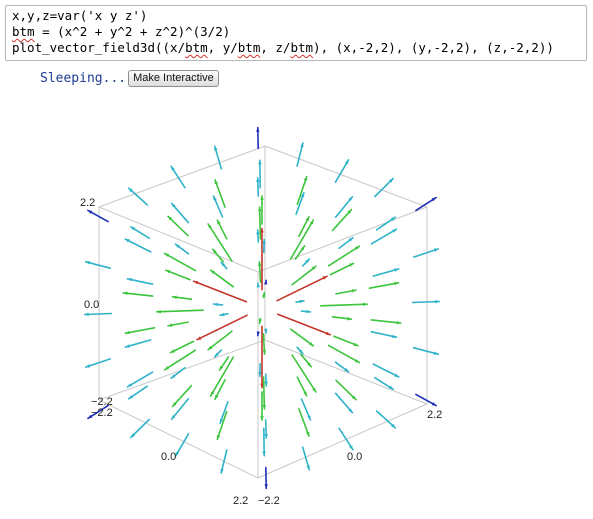 The width and height of the screenshot is (593, 519). I want to click on y-mid-label: 0.0, so click(354, 457).